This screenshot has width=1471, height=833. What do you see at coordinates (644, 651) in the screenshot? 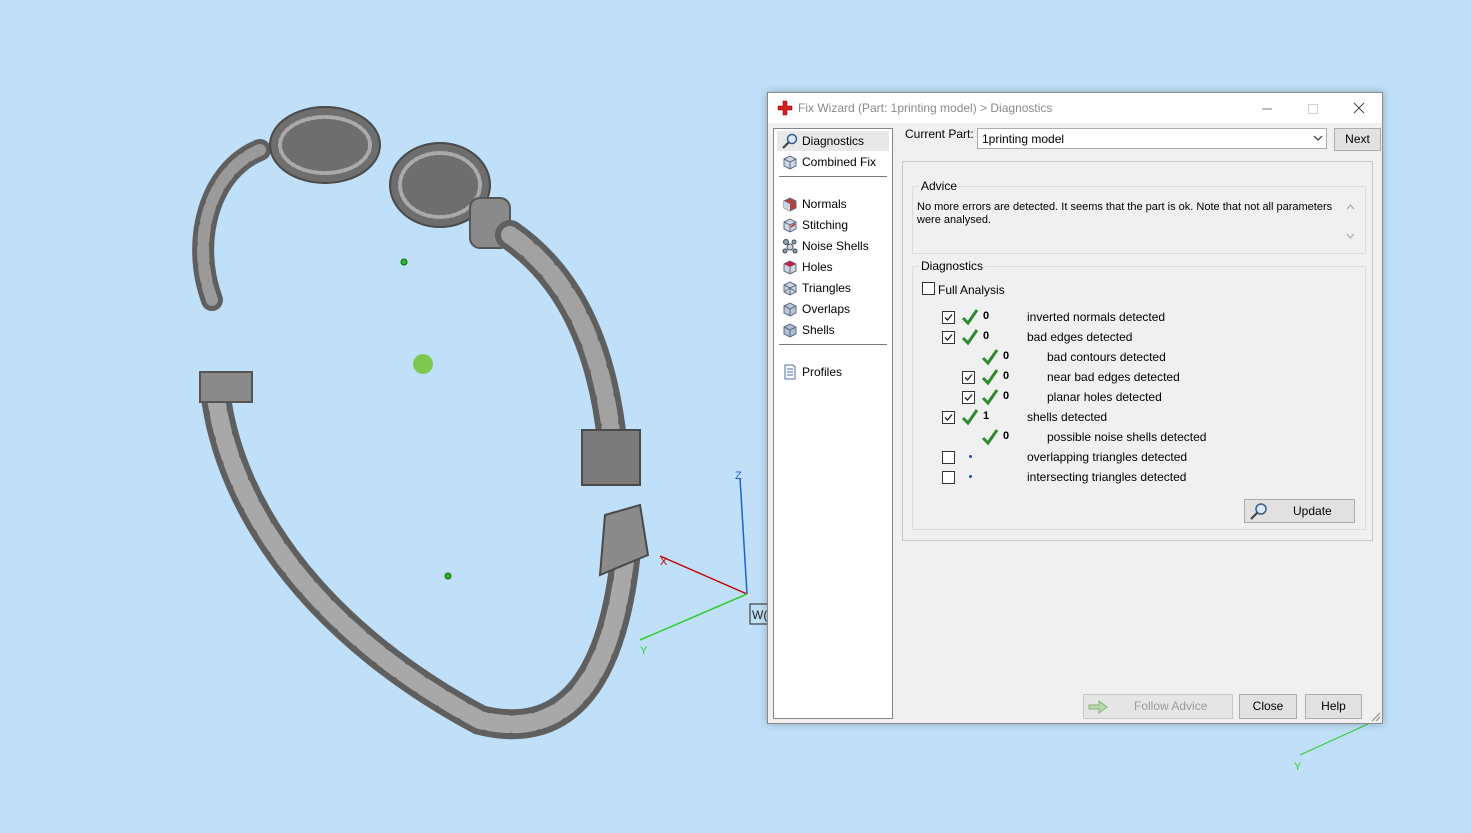
I see `axis-label-y: Y` at bounding box center [644, 651].